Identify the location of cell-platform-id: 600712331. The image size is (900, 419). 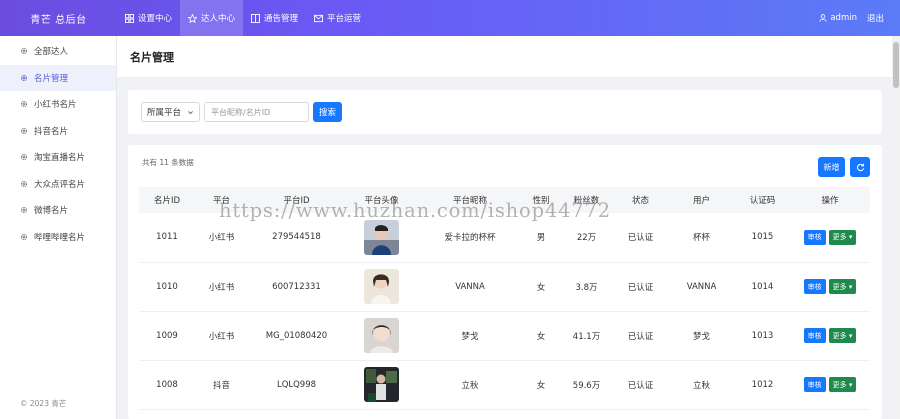
(296, 287).